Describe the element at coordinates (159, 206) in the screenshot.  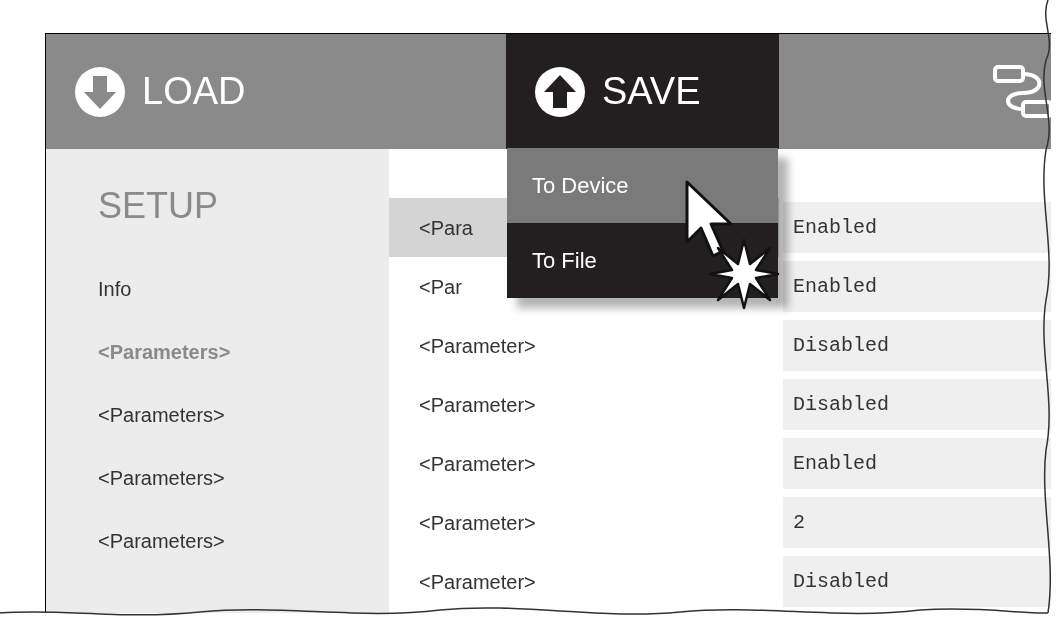
I see `sidebar-title: SETUP` at that location.